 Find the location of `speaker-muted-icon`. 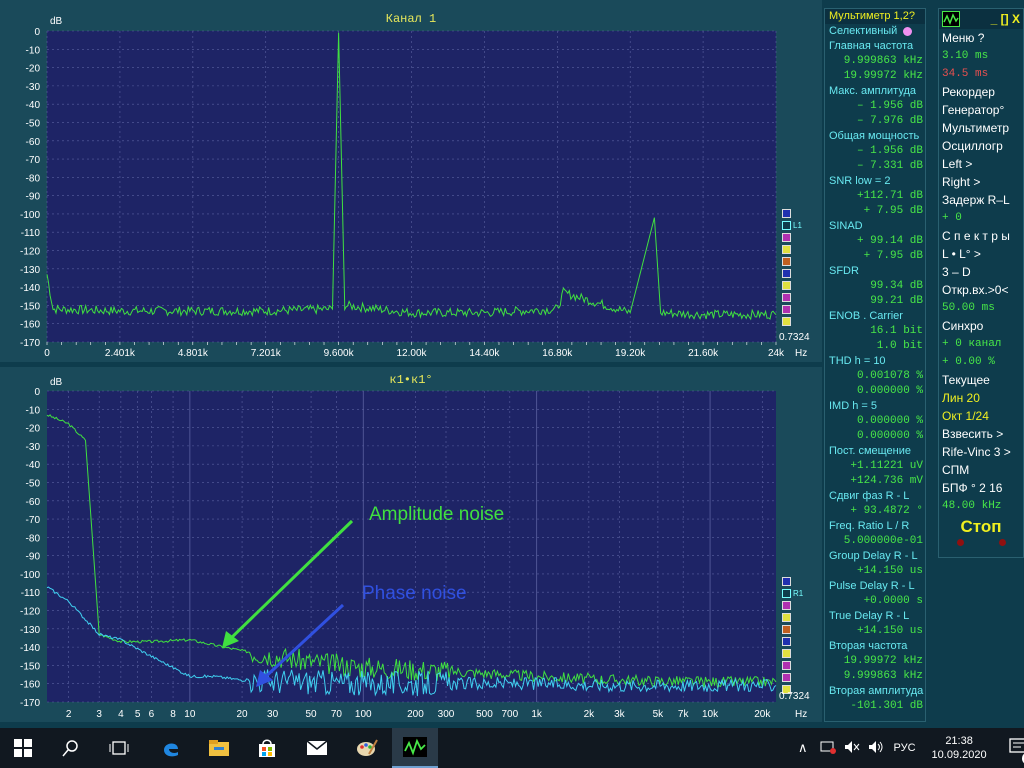

speaker-muted-icon is located at coordinates (852, 748).